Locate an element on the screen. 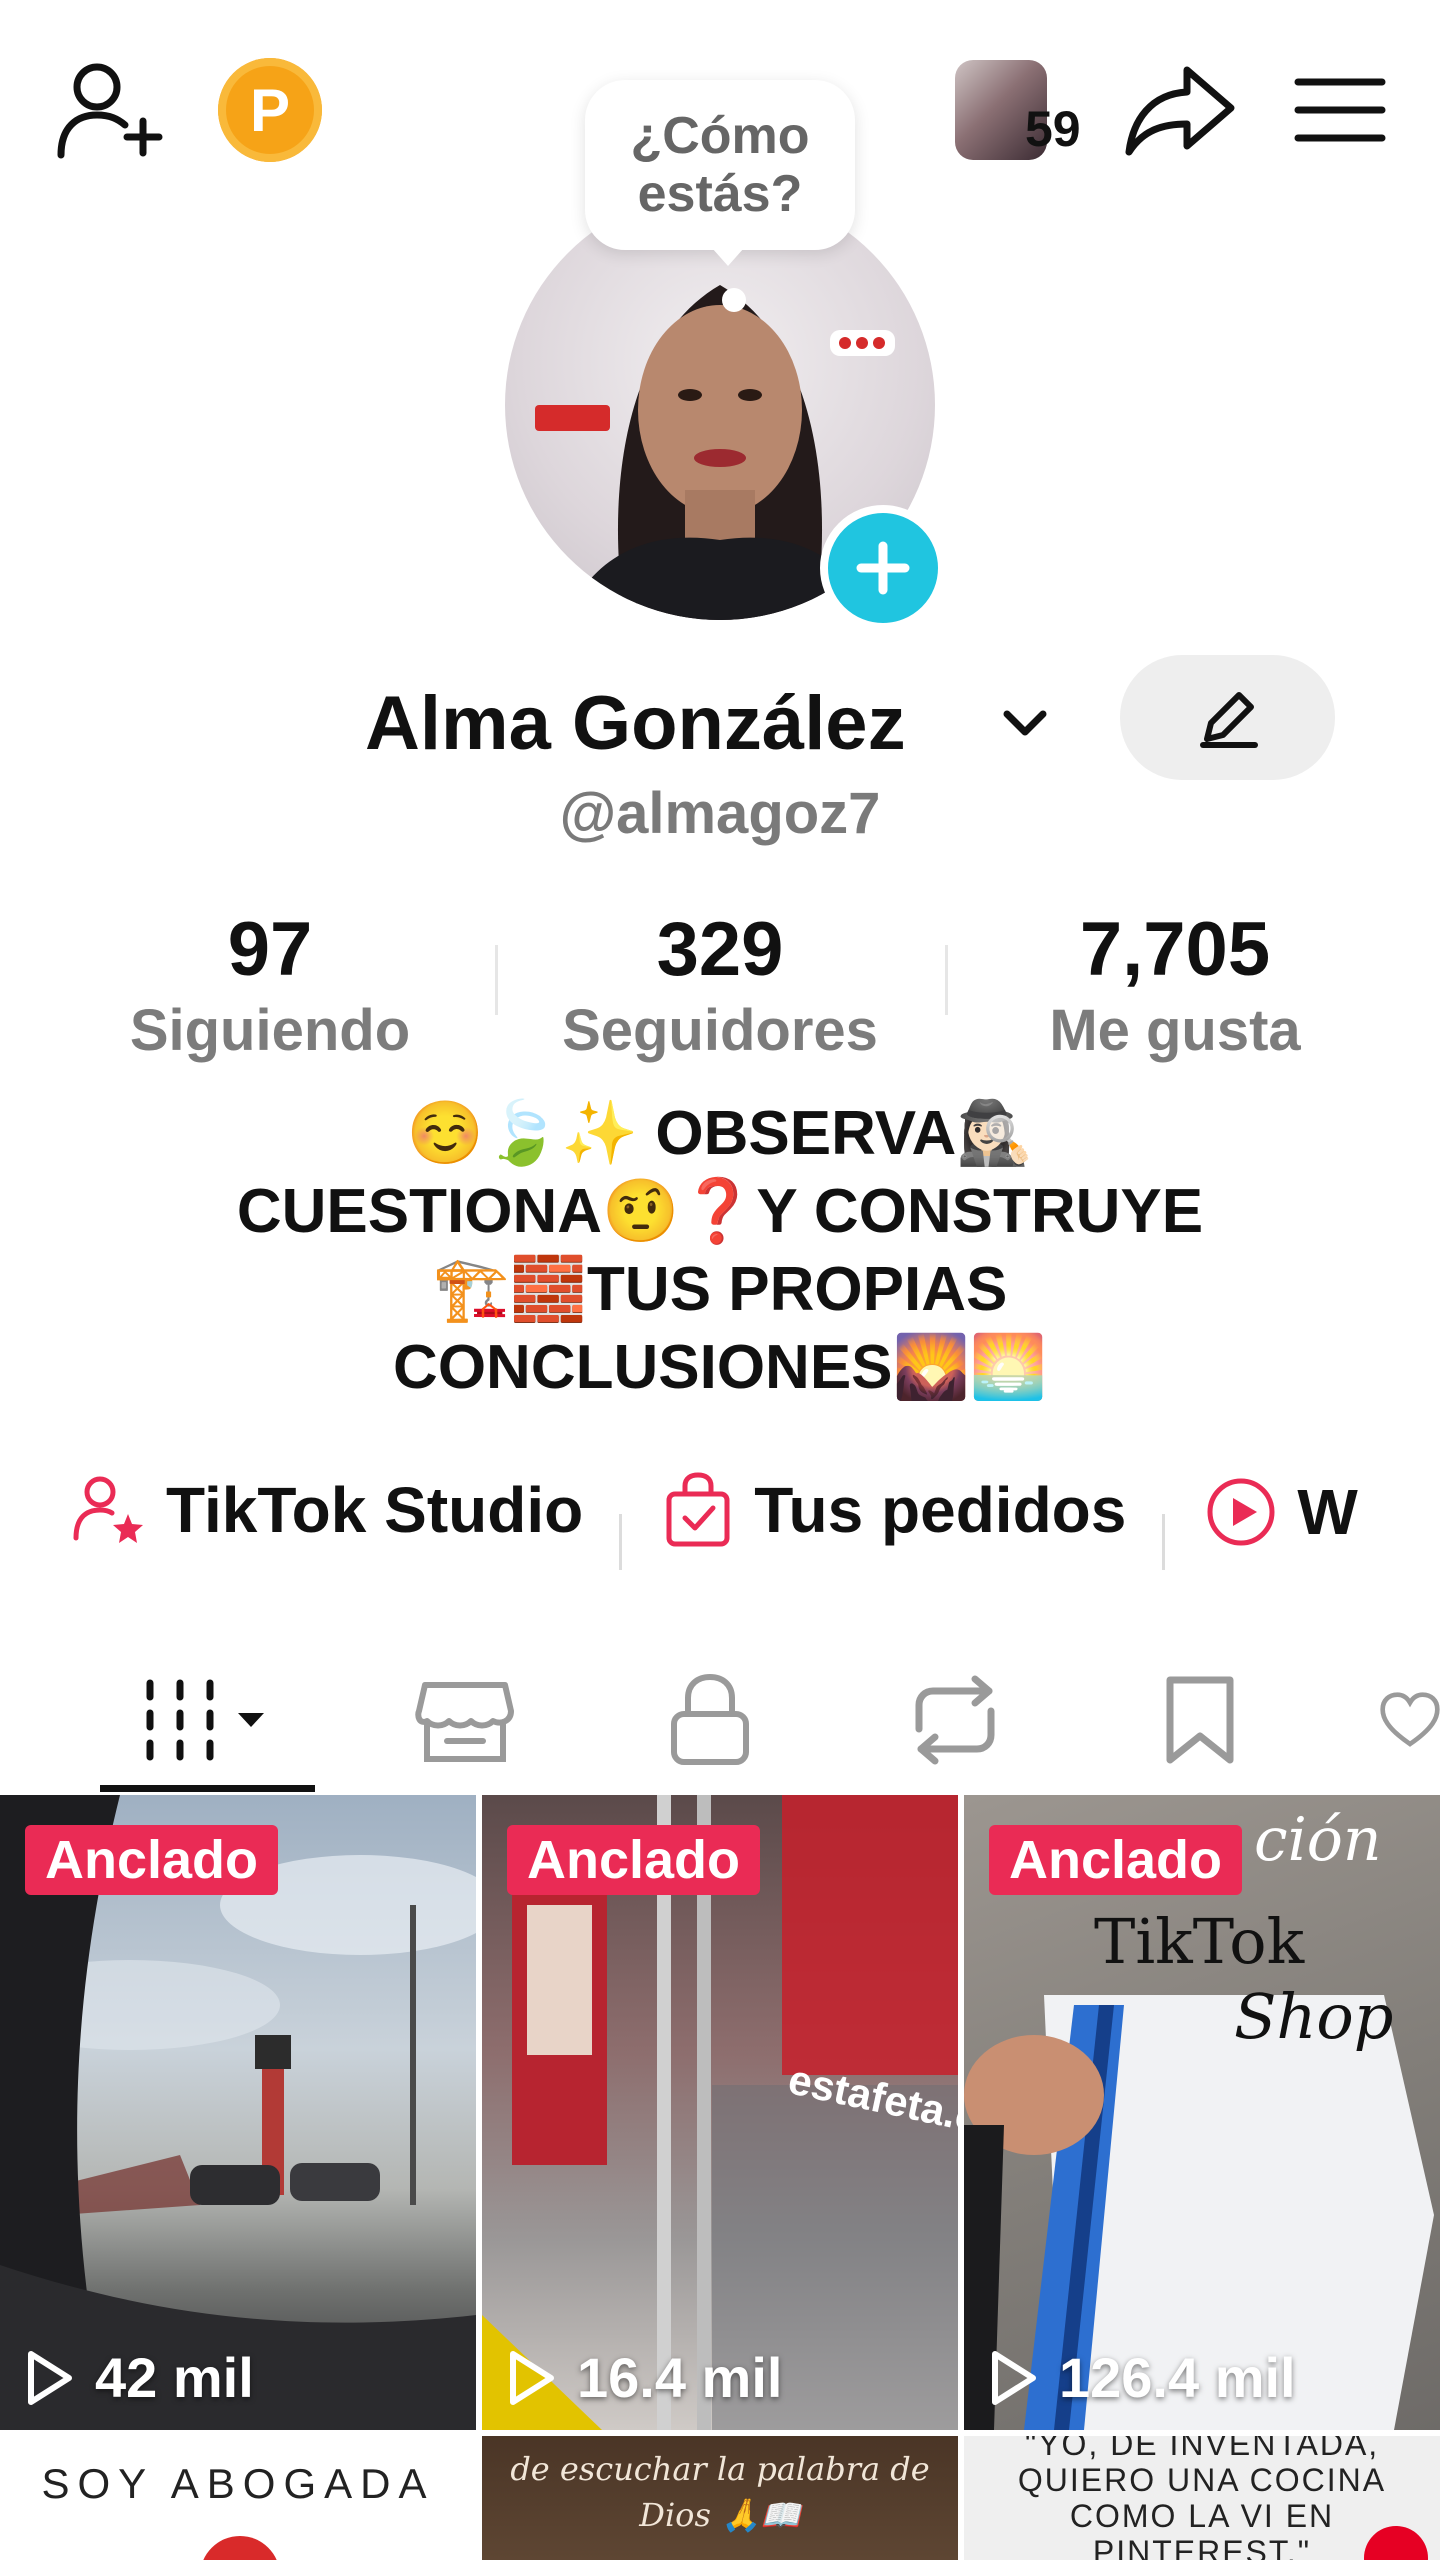 This screenshot has height=2560, width=1440. tab-shop is located at coordinates (465, 1720).